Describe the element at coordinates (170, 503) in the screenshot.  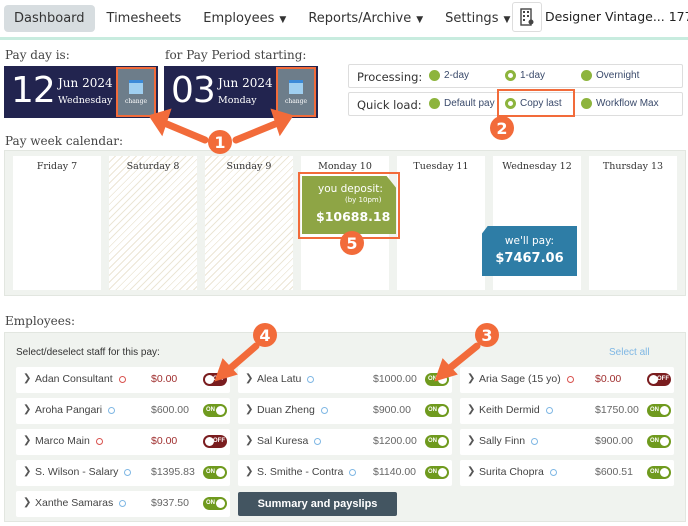
I see `employee-amount: $937.50` at that location.